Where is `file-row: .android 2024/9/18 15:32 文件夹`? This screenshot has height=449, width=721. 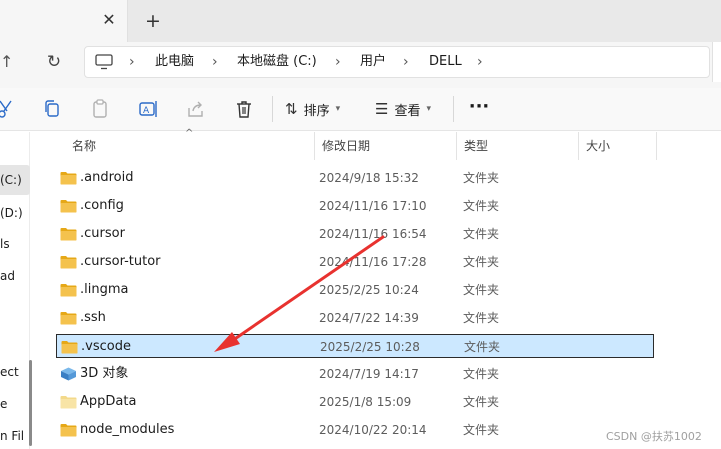 file-row: .android 2024/9/18 15:32 文件夹 is located at coordinates (355, 178).